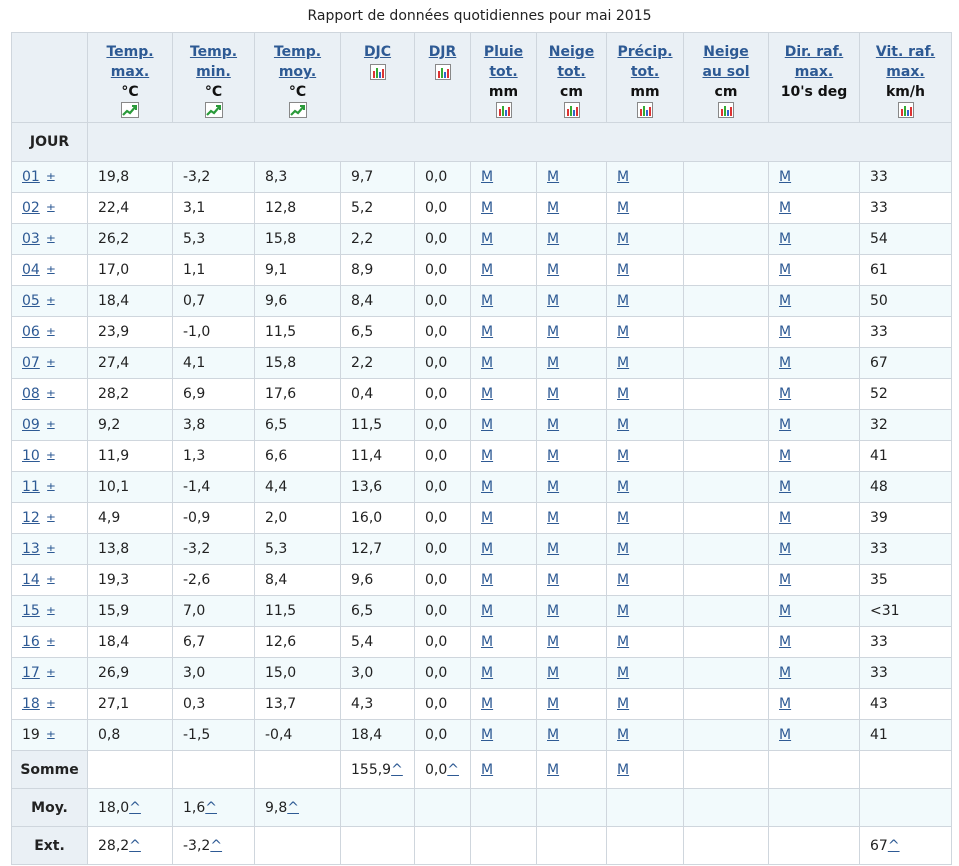 The width and height of the screenshot is (959, 866). I want to click on day-link: 01, so click(31, 177).